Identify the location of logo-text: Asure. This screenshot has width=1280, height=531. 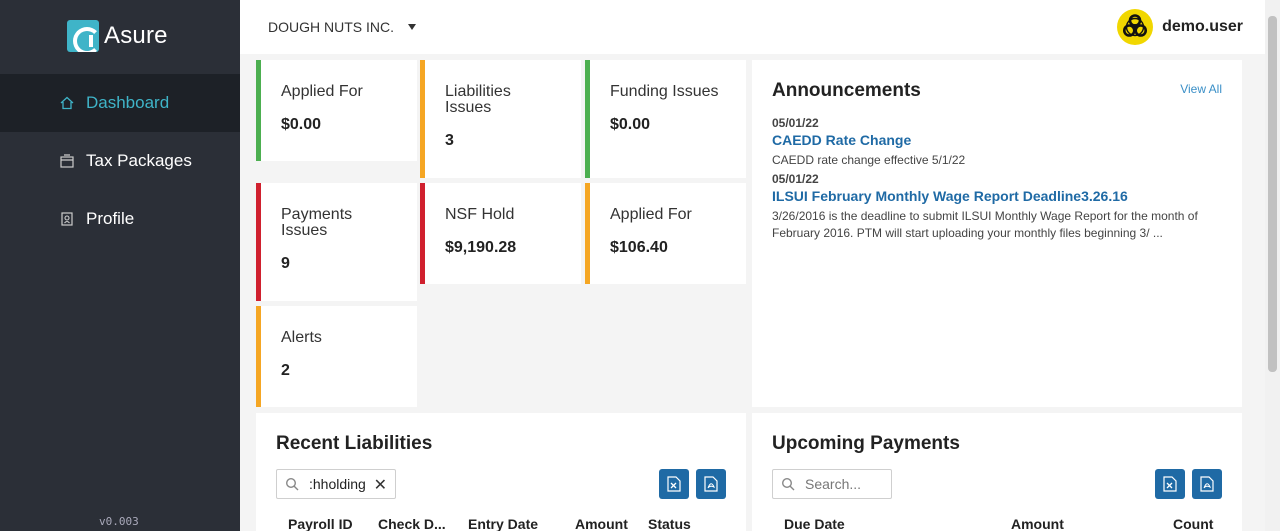
(136, 35).